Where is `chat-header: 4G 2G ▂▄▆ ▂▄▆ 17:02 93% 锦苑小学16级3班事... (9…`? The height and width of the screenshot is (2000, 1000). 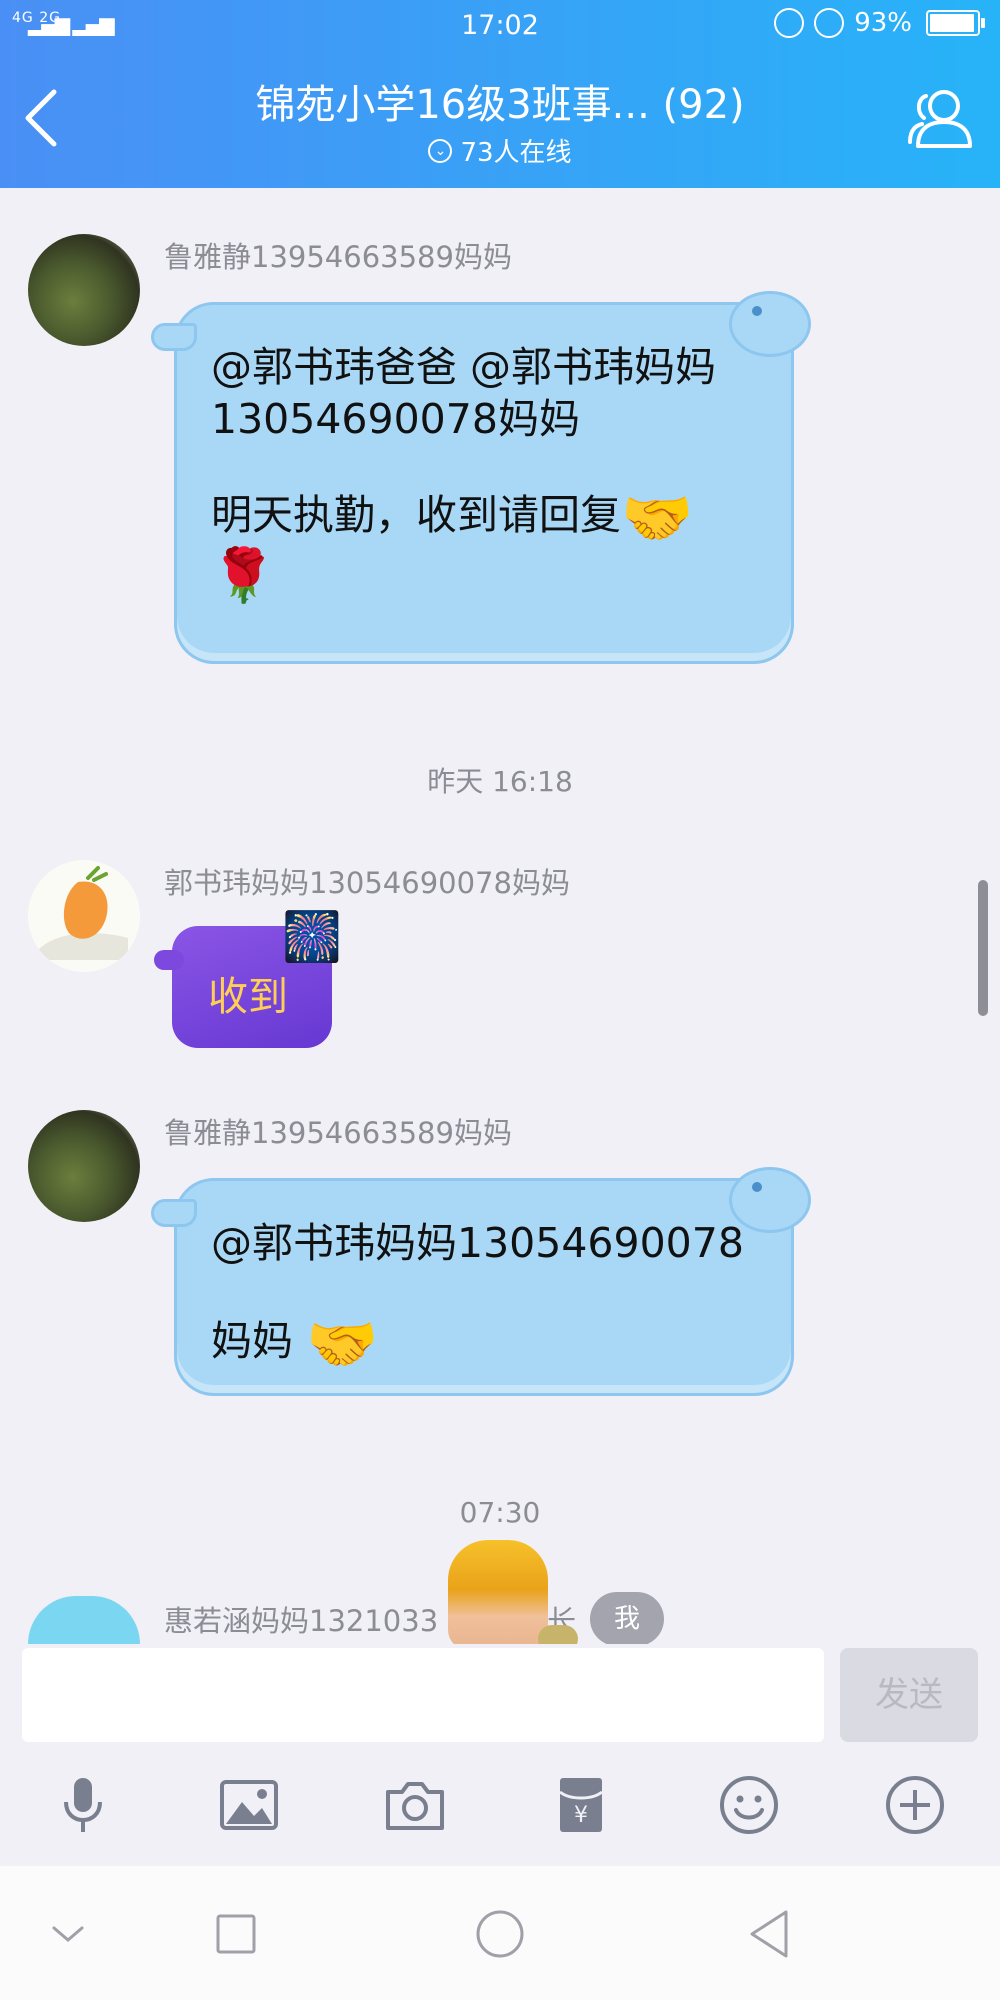
chat-header: 4G 2G ▂▄▆ ▂▄▆ 17:02 93% 锦苑小学16级3班事... (9… is located at coordinates (500, 94).